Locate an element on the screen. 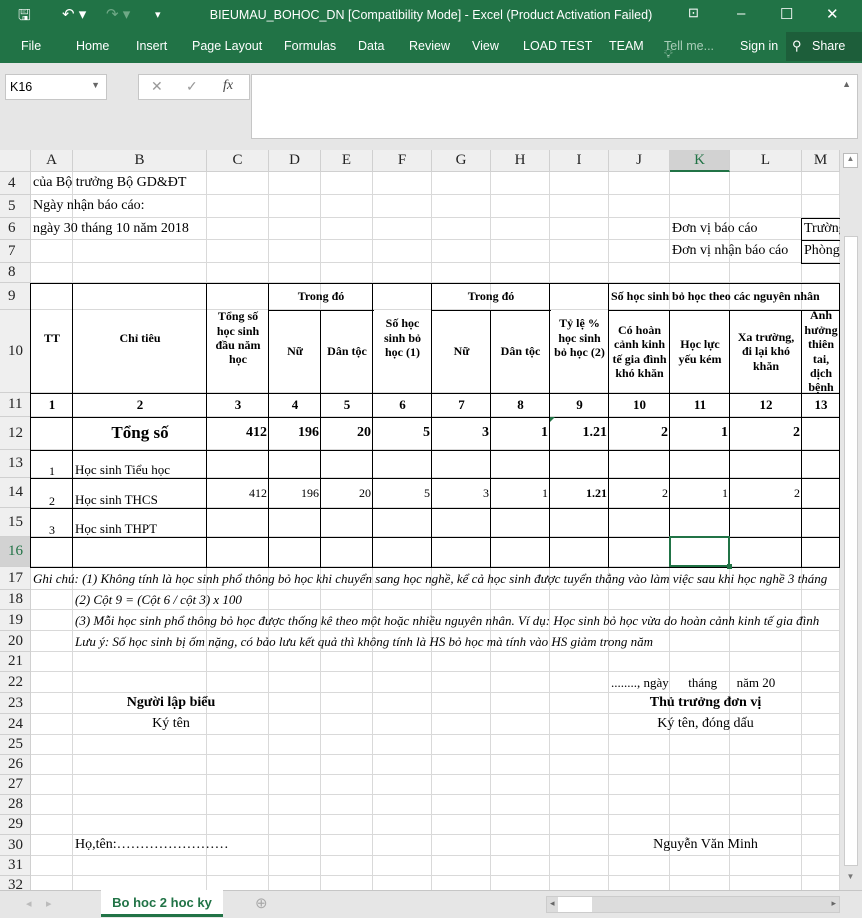  column-header-L: L is located at coordinates (766, 161).